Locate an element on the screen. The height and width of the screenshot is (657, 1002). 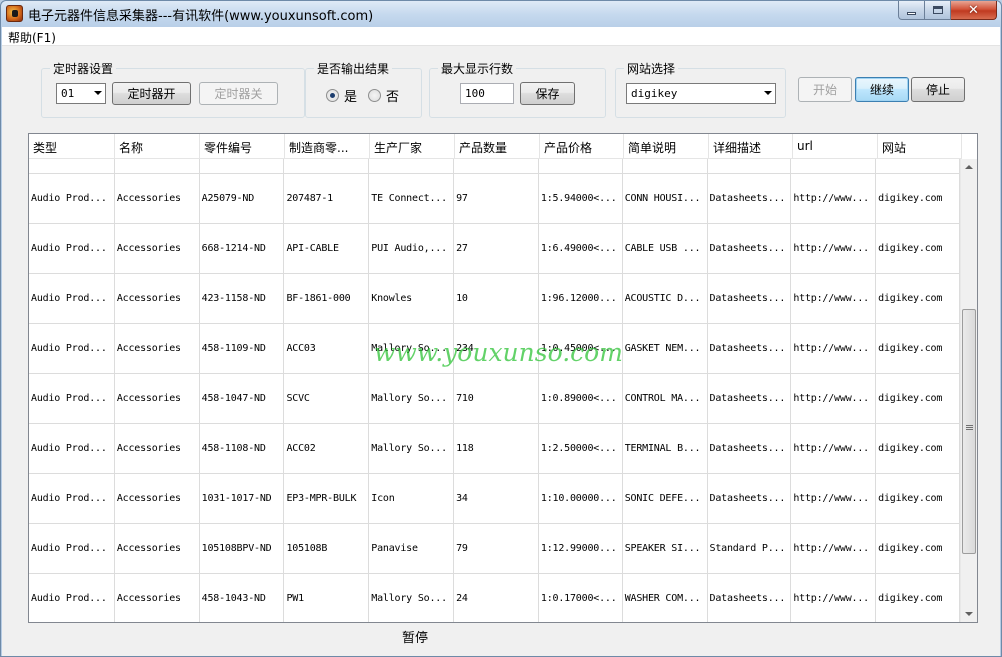
table-cell: BF-1861-000 is located at coordinates (327, 298).